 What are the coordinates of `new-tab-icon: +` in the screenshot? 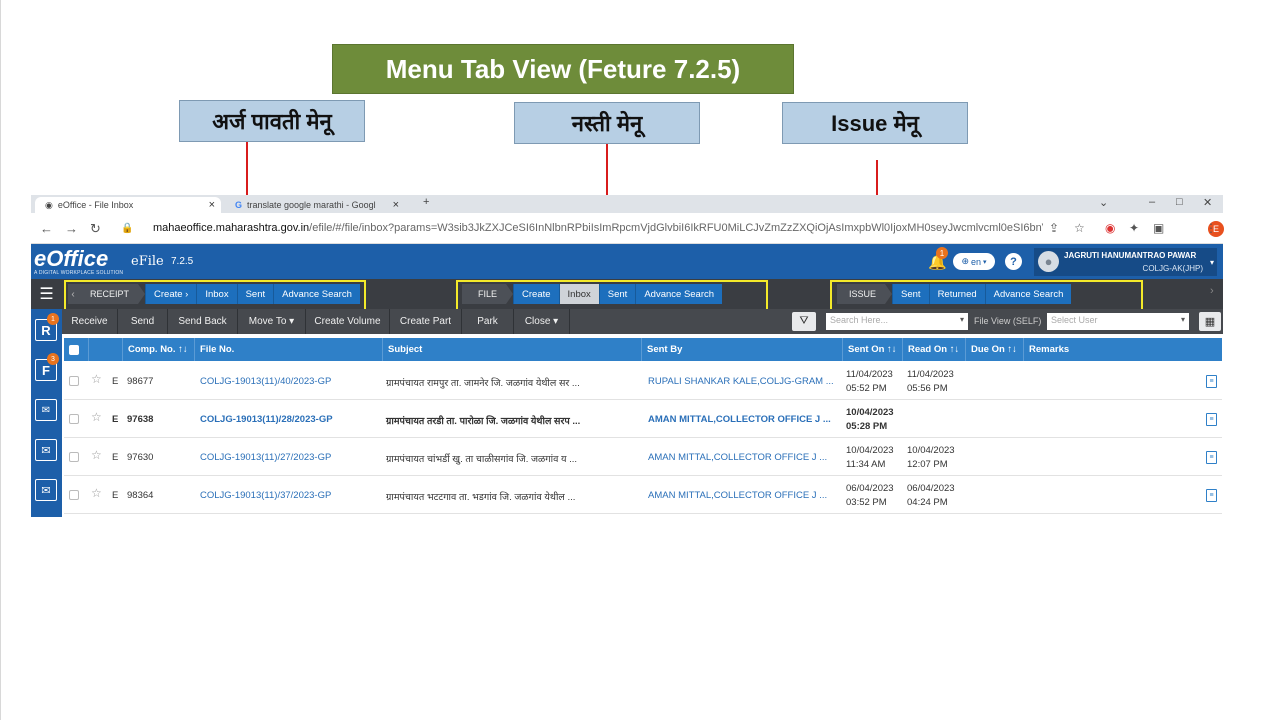 It's located at (426, 202).